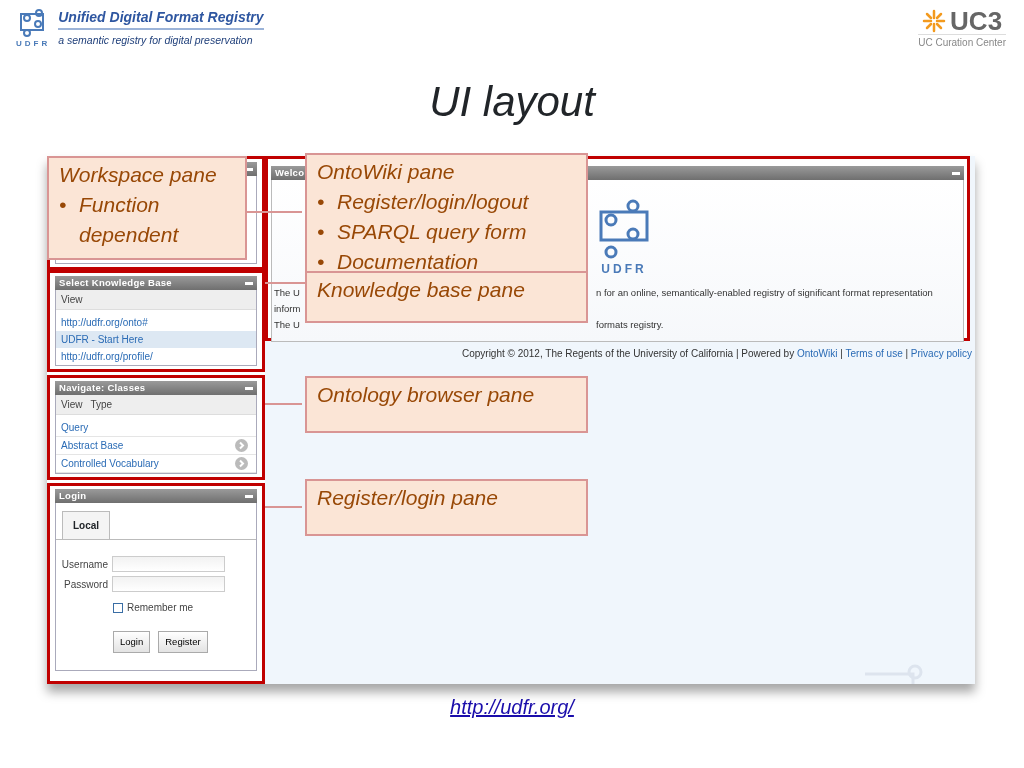 This screenshot has width=1024, height=768. What do you see at coordinates (92, 445) in the screenshot?
I see `class-link: Abstract Base` at bounding box center [92, 445].